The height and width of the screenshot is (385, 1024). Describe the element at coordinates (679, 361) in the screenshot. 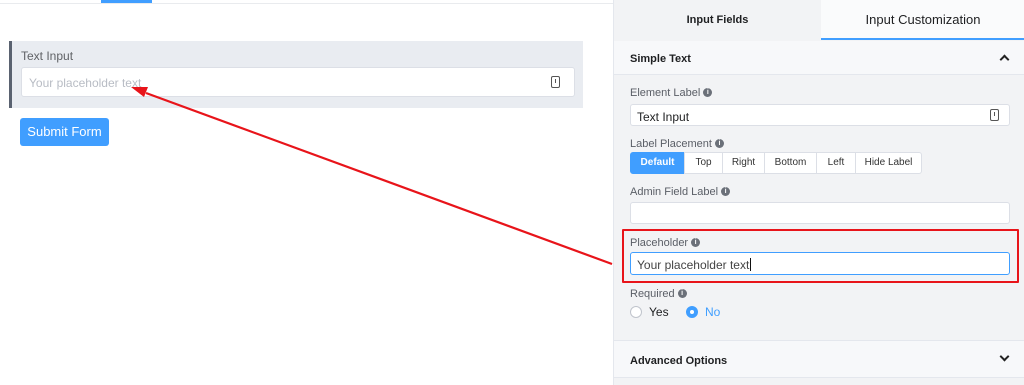

I see `advanced-options-title: Advanced Options` at that location.